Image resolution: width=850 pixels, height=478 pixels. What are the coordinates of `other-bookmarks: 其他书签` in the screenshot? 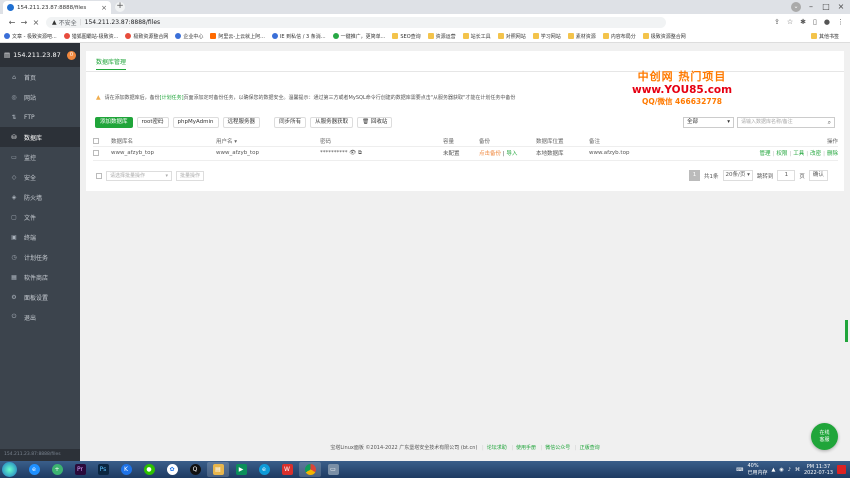 It's located at (824, 36).